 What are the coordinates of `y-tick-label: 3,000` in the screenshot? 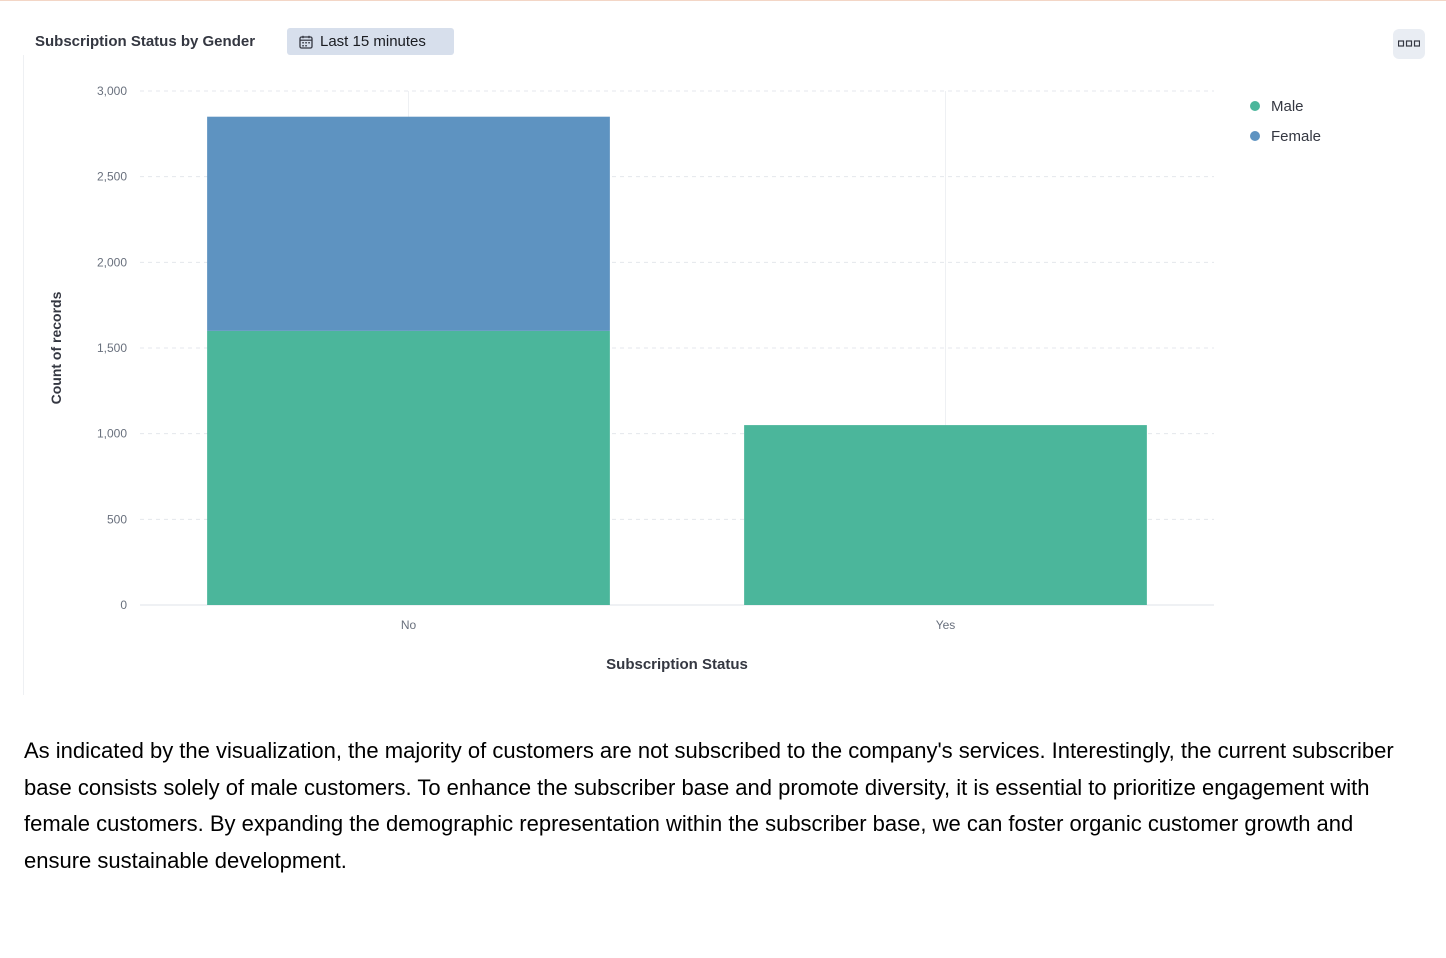 It's located at (112, 91).